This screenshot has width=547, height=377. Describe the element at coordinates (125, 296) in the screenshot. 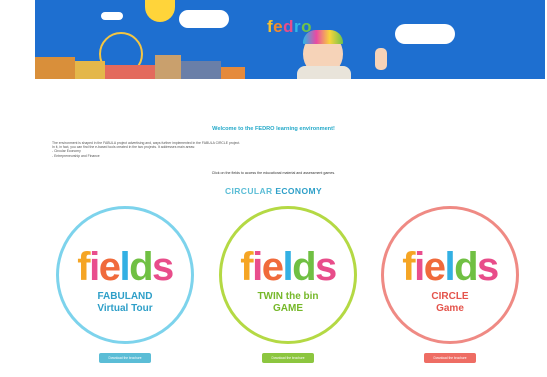

I see `card-title: FABULAND` at that location.